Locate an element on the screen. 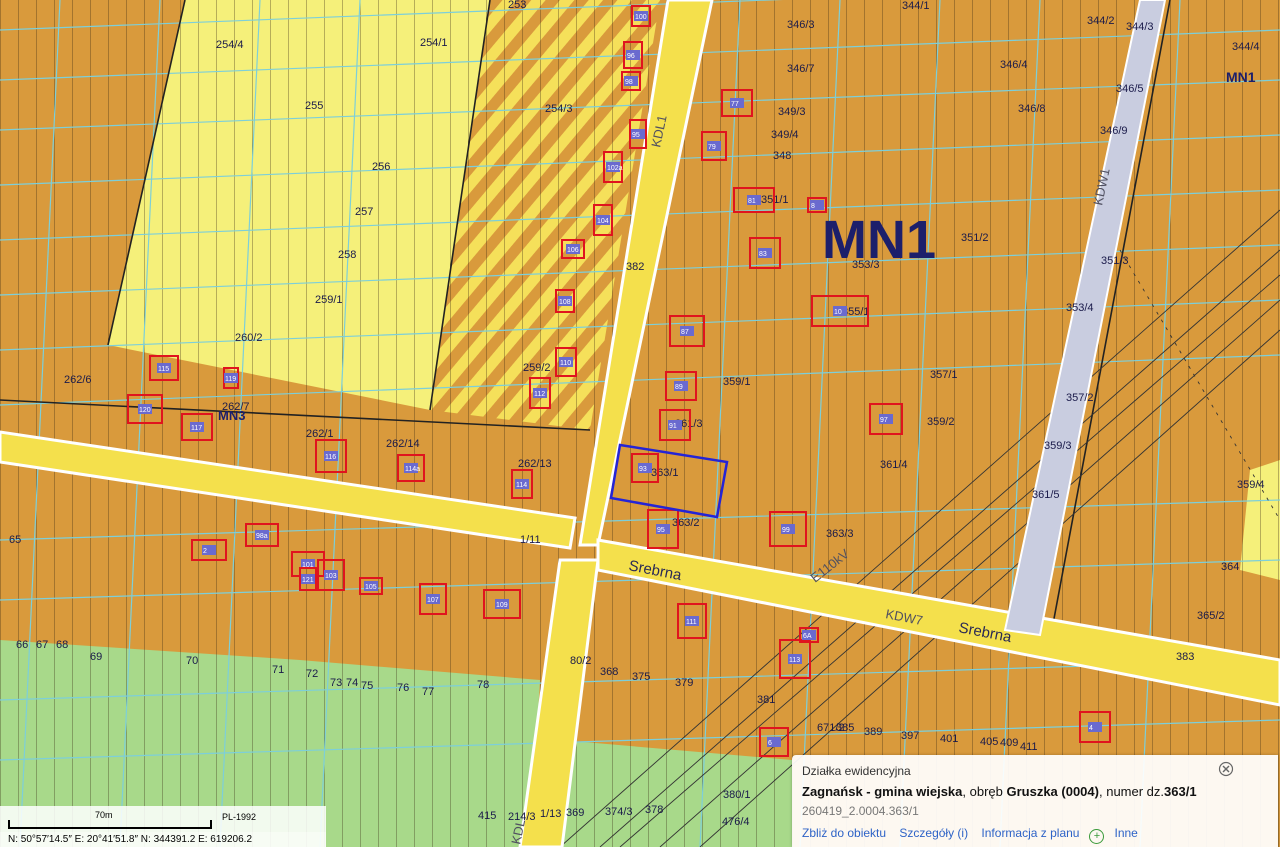  parcel-label: 363/3 is located at coordinates (840, 534).